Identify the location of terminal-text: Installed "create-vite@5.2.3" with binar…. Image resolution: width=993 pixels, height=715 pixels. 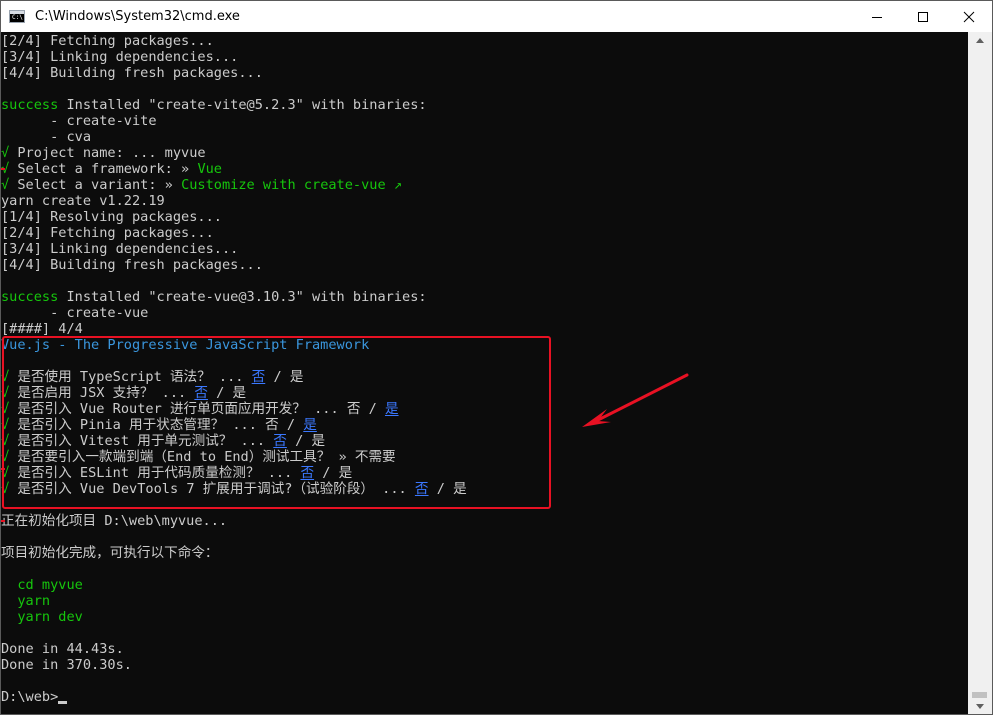
(242, 105).